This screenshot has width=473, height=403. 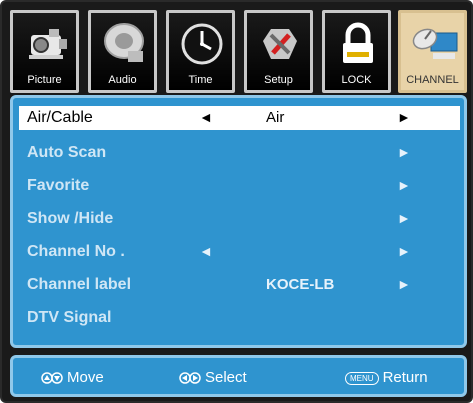 I want to click on row-label: Channel label, so click(x=79, y=284).